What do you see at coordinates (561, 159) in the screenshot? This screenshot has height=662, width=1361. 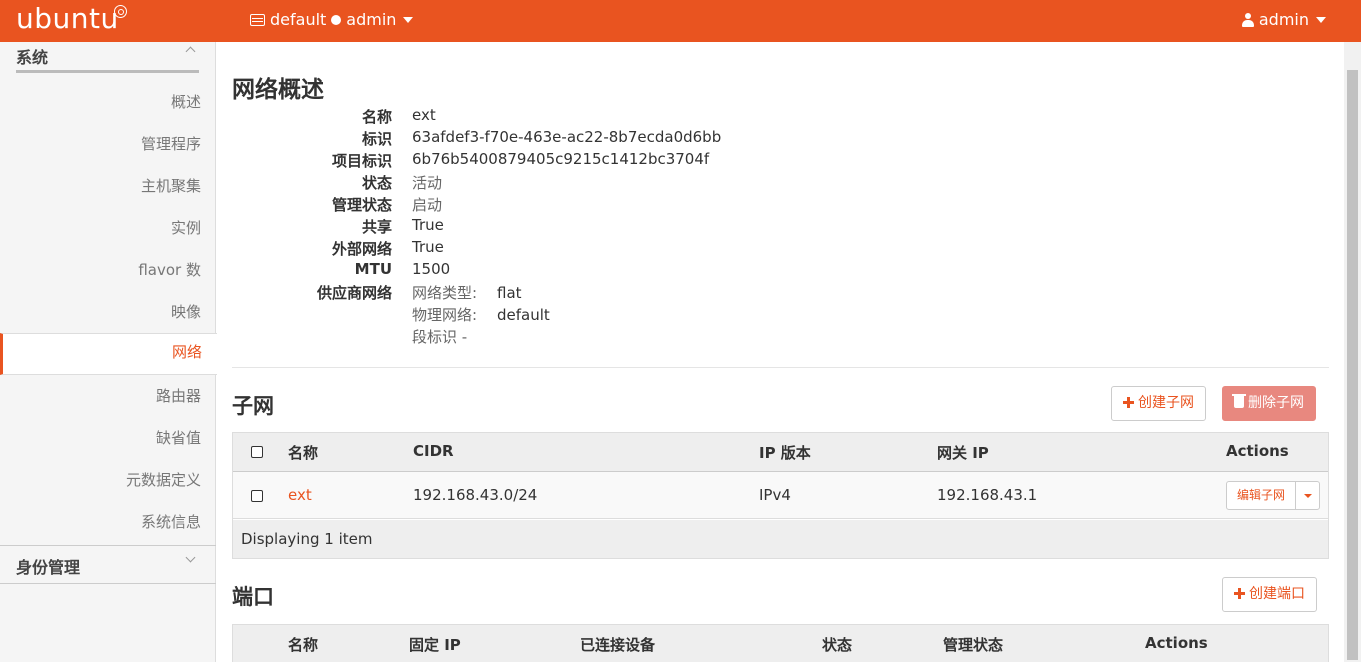 I see `detail-value: 6b76b5400879405c9215c1412bc3704f` at bounding box center [561, 159].